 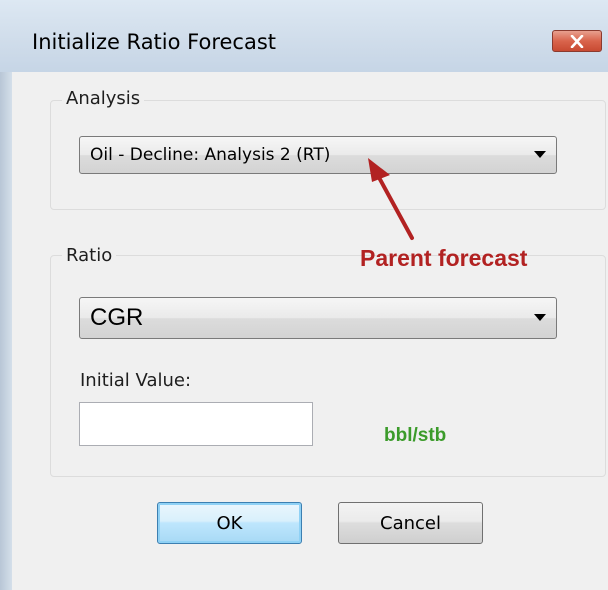 I want to click on close-button, so click(x=577, y=41).